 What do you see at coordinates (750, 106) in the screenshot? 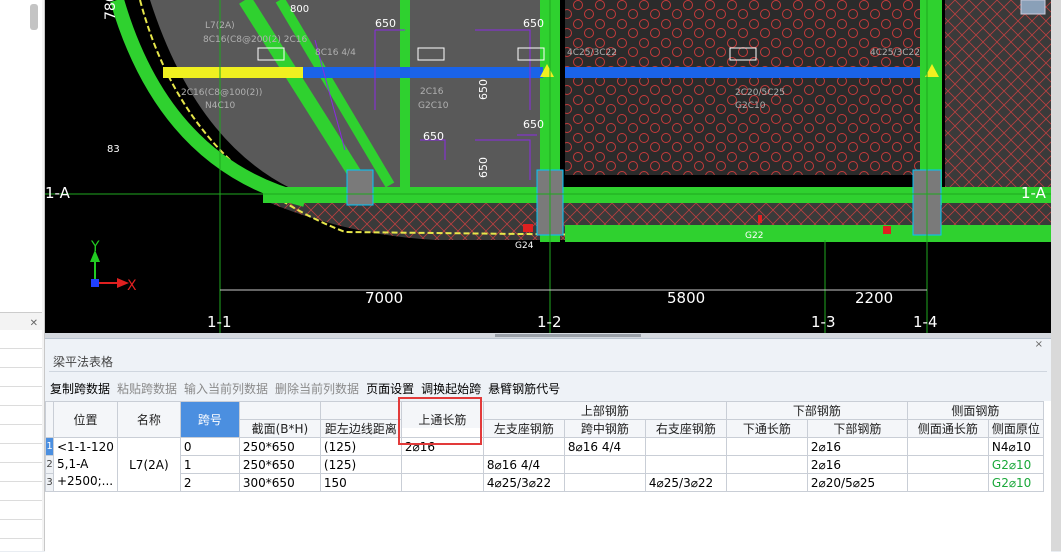
I see `beam-label: G2C10` at bounding box center [750, 106].